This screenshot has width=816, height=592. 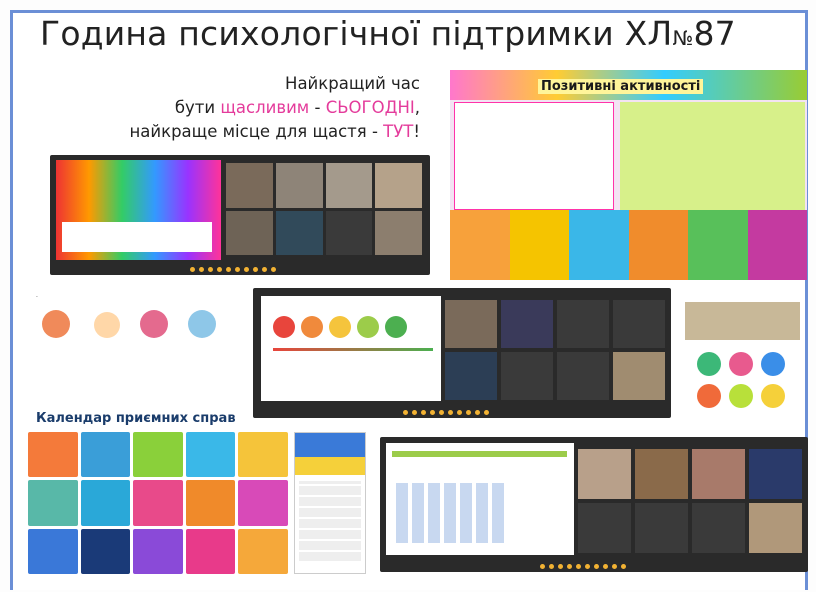 What do you see at coordinates (197, 107) in the screenshot?
I see `quote-text: бути` at bounding box center [197, 107].